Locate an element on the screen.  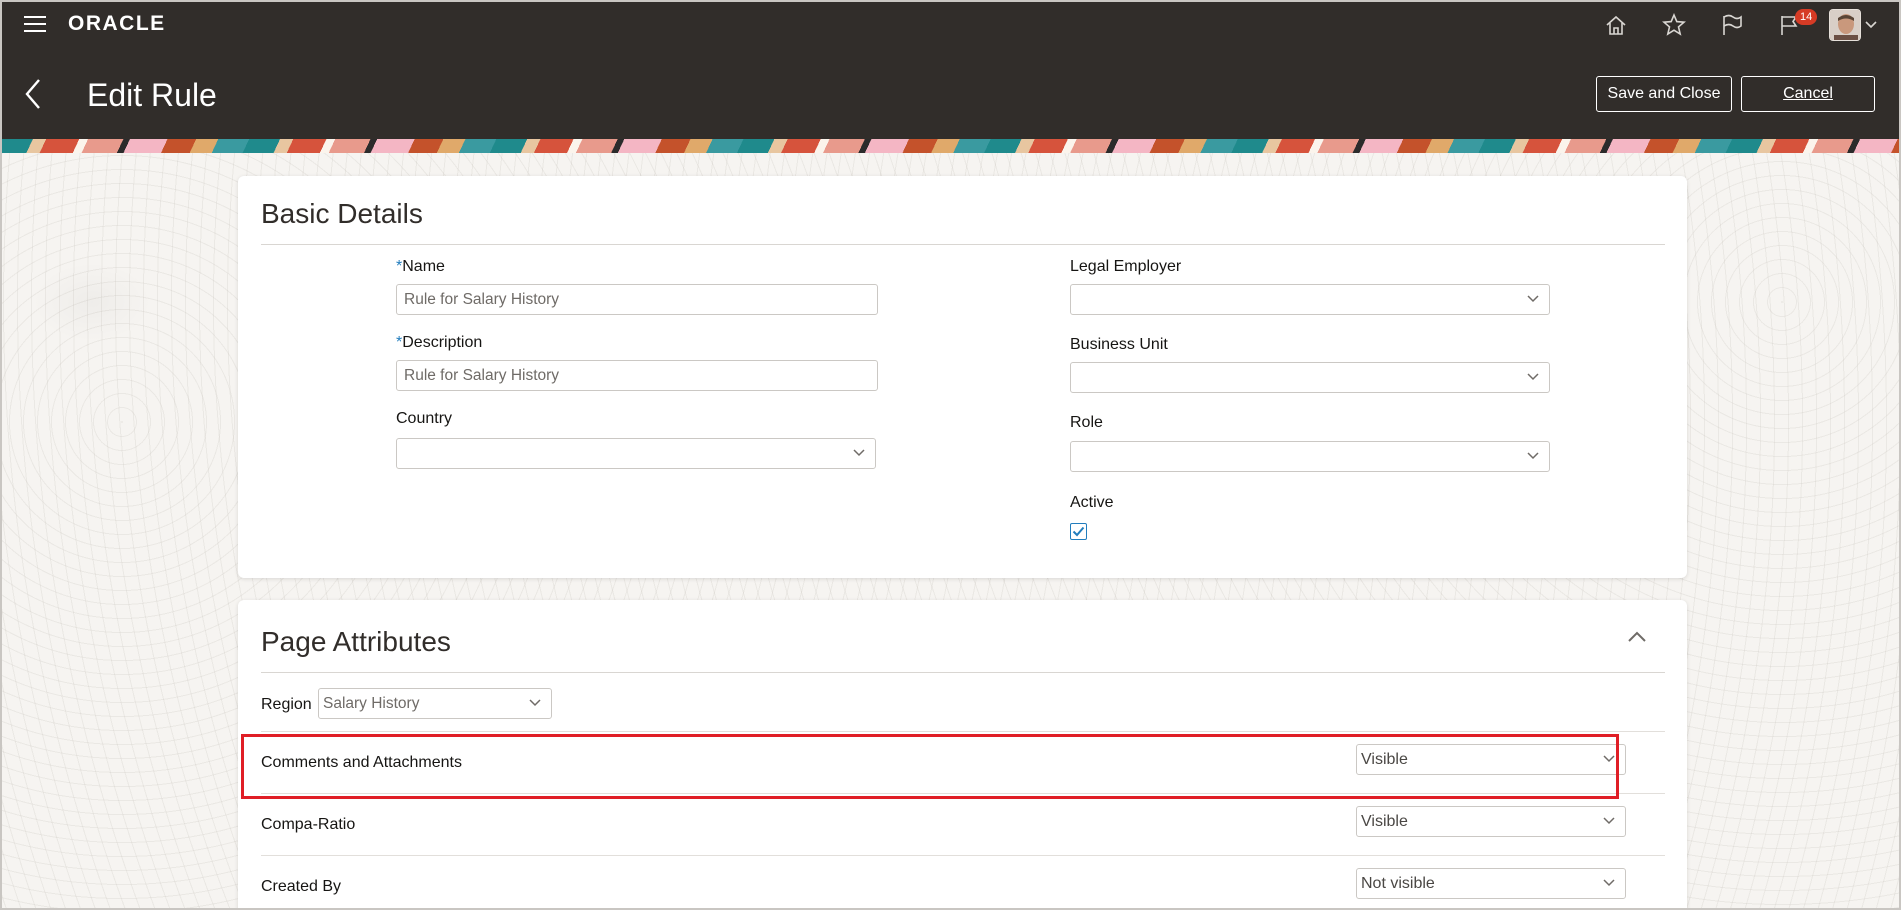
country-select is located at coordinates (636, 453).